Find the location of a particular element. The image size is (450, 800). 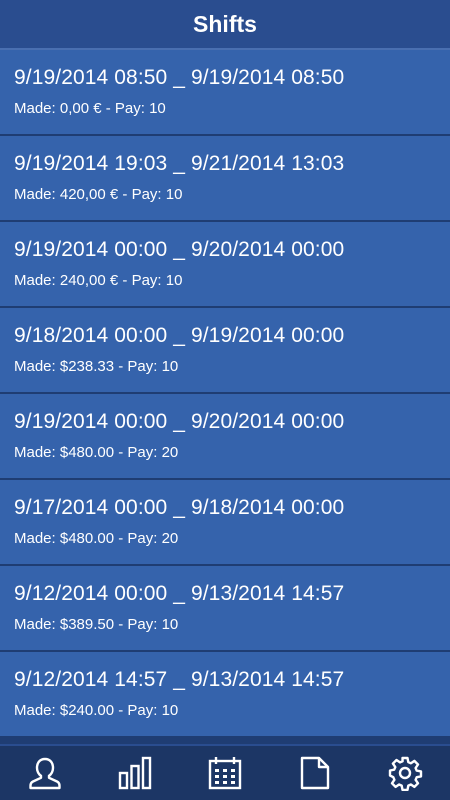

shift-summary: Made: 240,00 € - Pay: 10 is located at coordinates (98, 280).